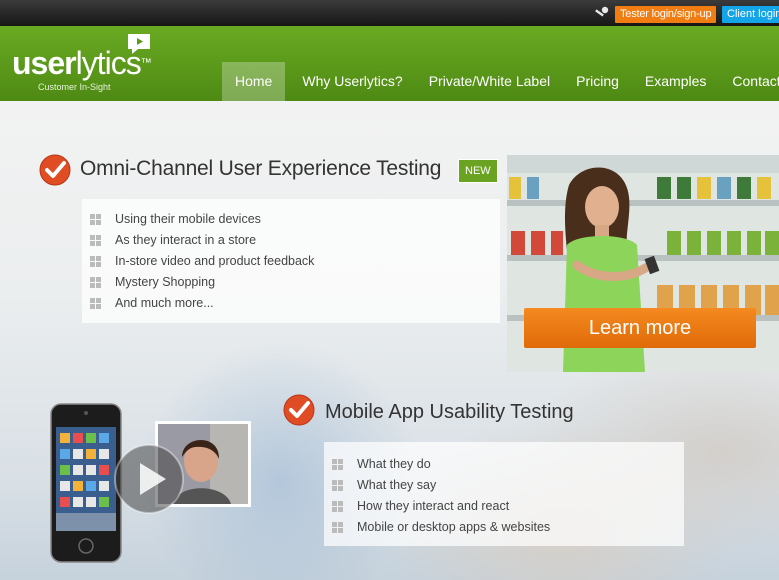 This screenshot has height=580, width=779. What do you see at coordinates (441, 485) in the screenshot?
I see `list-item: What they say` at bounding box center [441, 485].